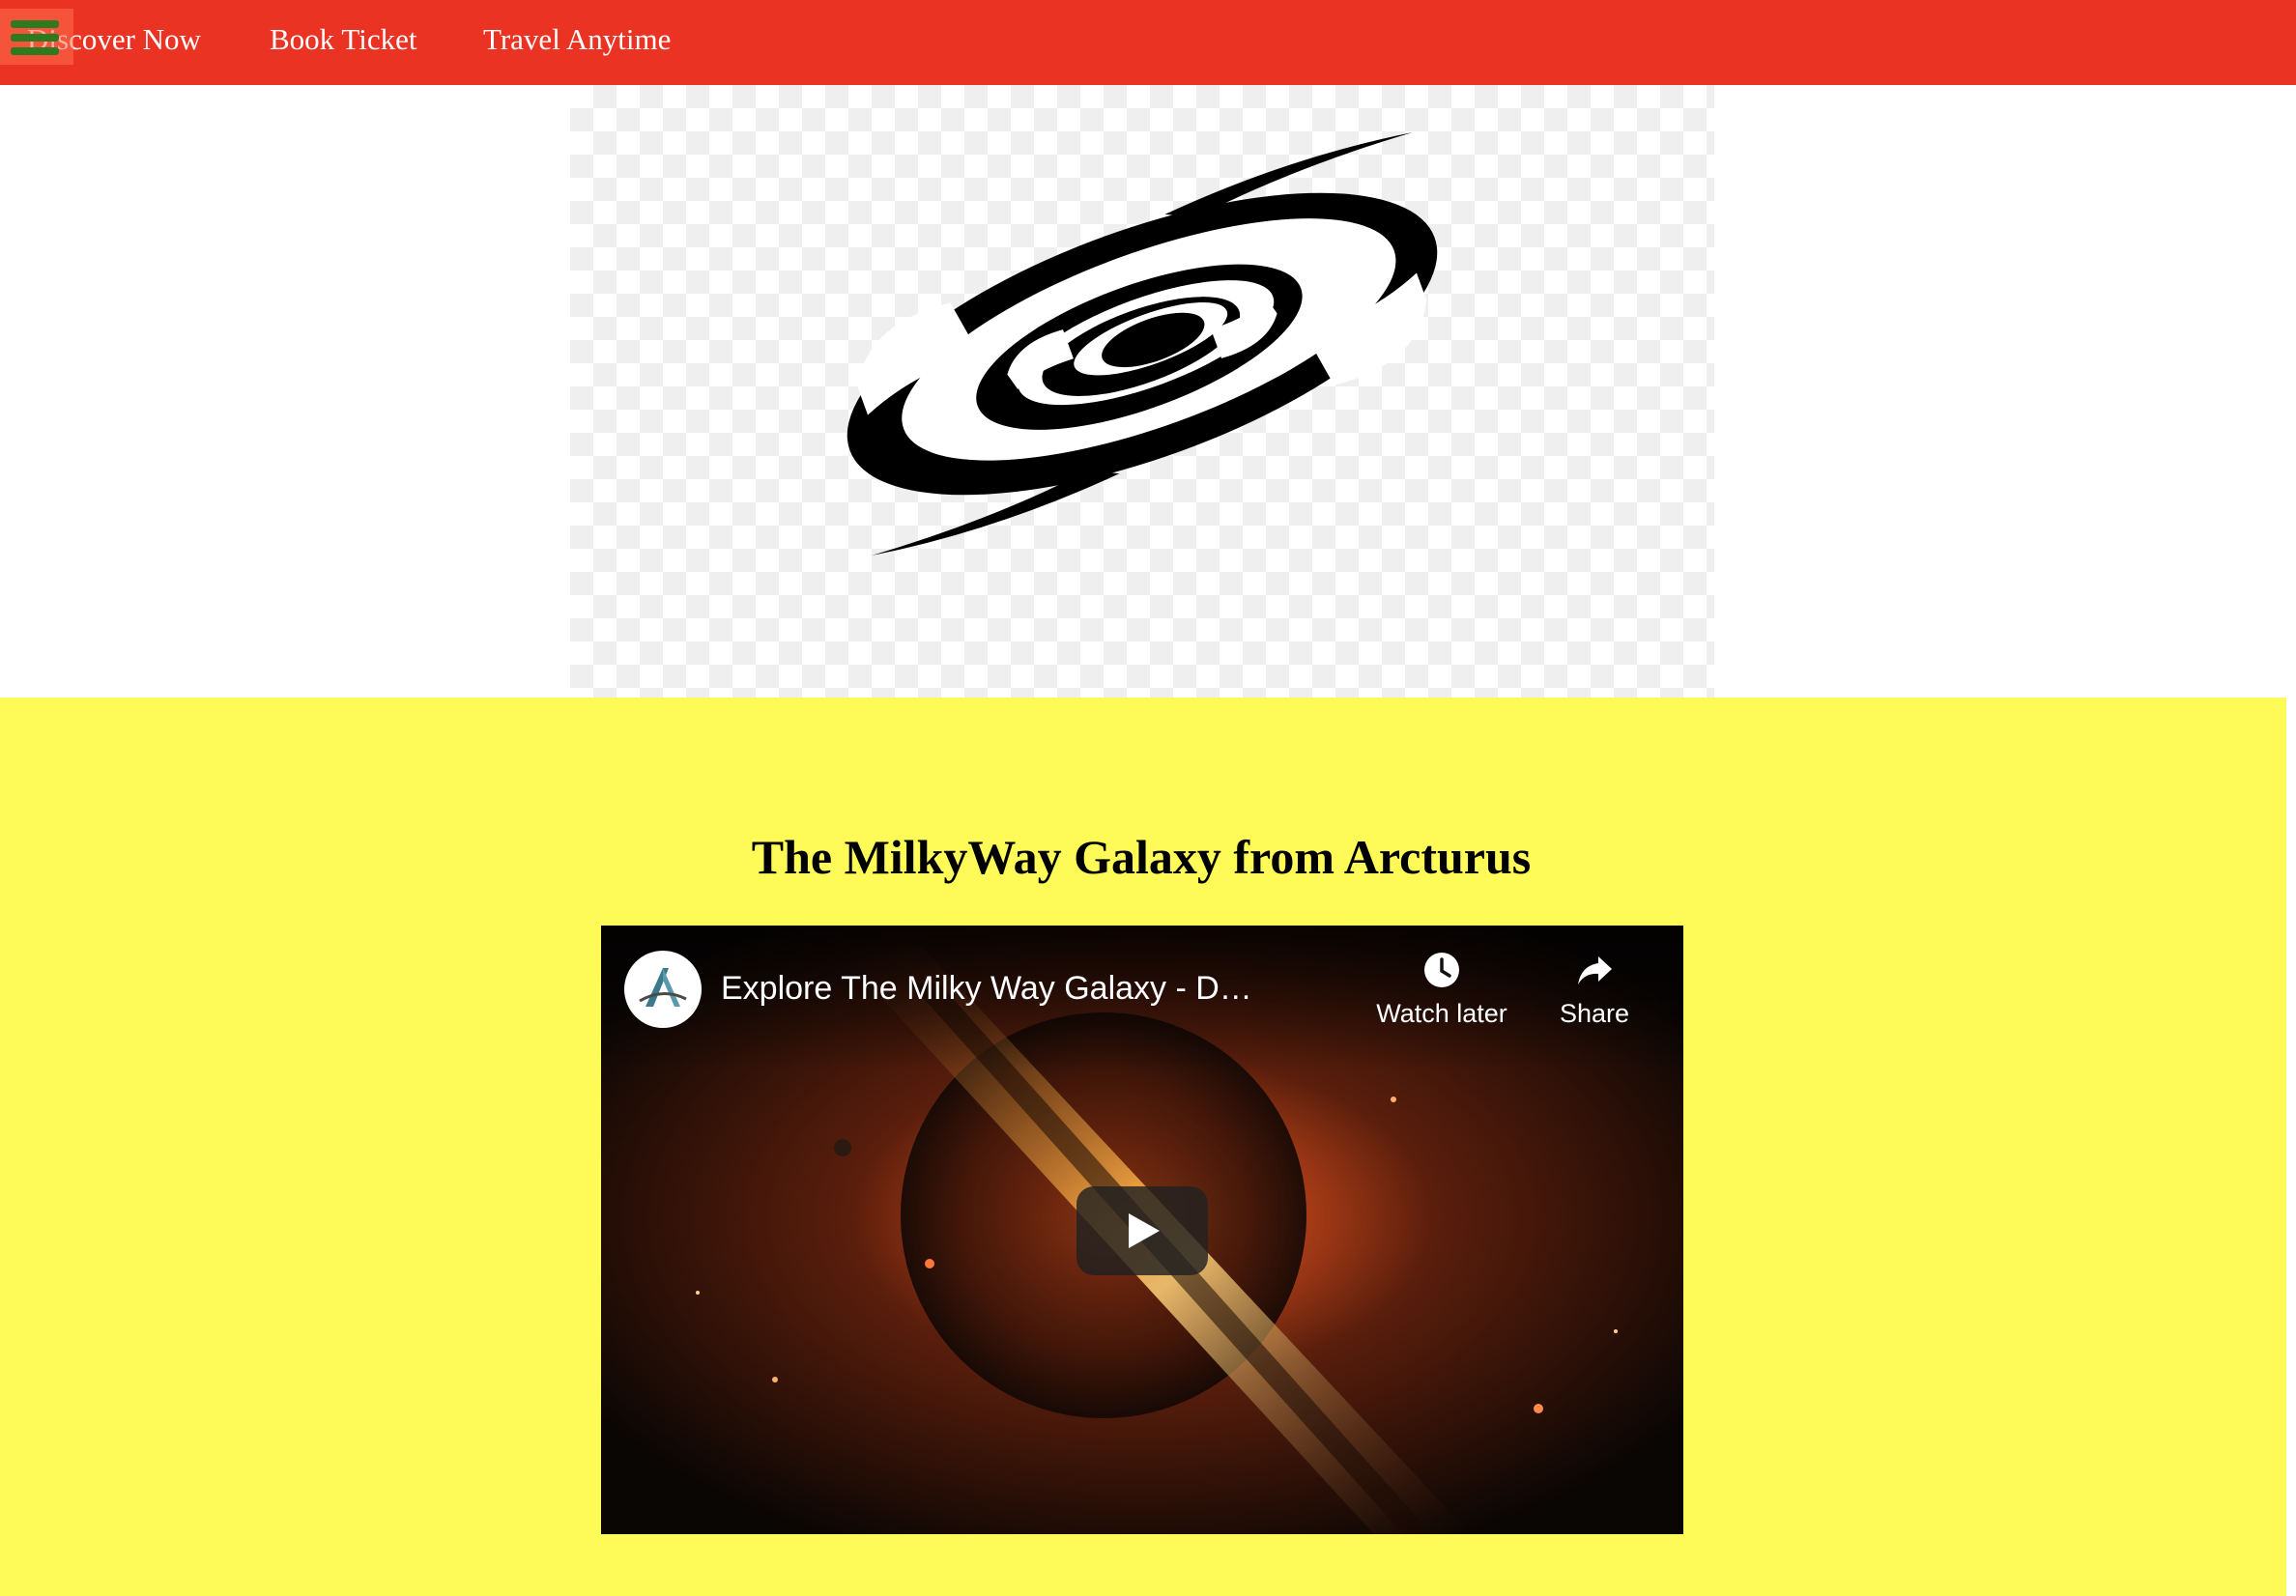  Describe the element at coordinates (1441, 970) in the screenshot. I see `clock-icon` at that location.